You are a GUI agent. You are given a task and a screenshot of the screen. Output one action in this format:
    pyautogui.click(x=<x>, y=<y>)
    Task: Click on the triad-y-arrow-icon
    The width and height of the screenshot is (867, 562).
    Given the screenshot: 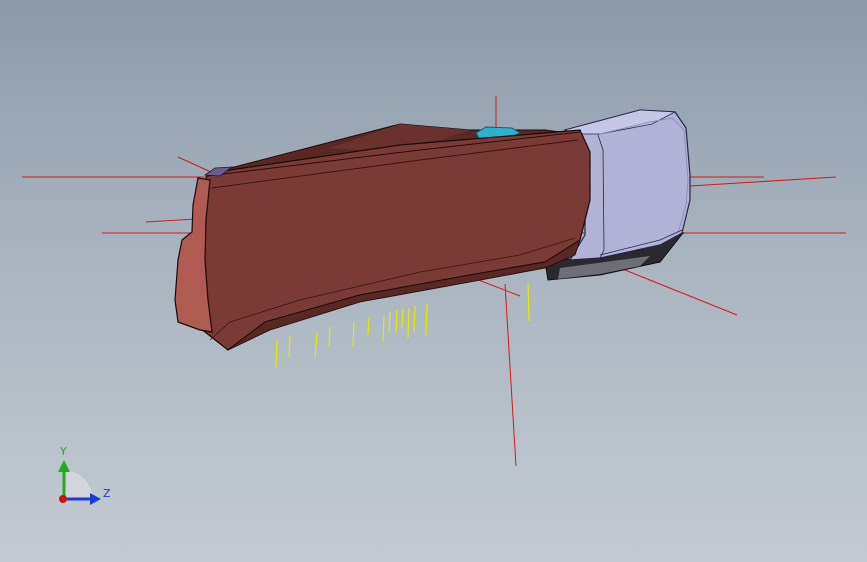 What is the action you would take?
    pyautogui.click(x=64, y=466)
    